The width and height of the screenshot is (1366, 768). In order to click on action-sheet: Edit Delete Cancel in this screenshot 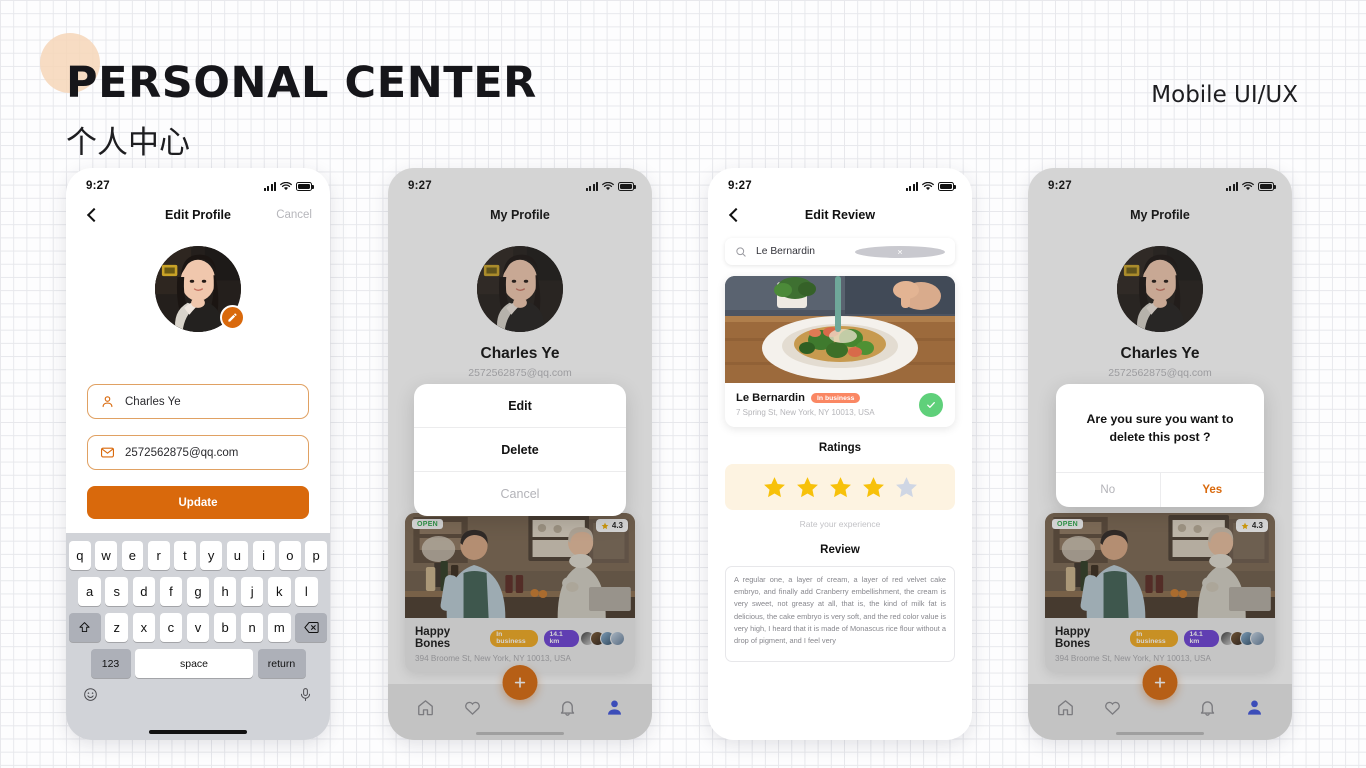, I will do `click(520, 450)`.